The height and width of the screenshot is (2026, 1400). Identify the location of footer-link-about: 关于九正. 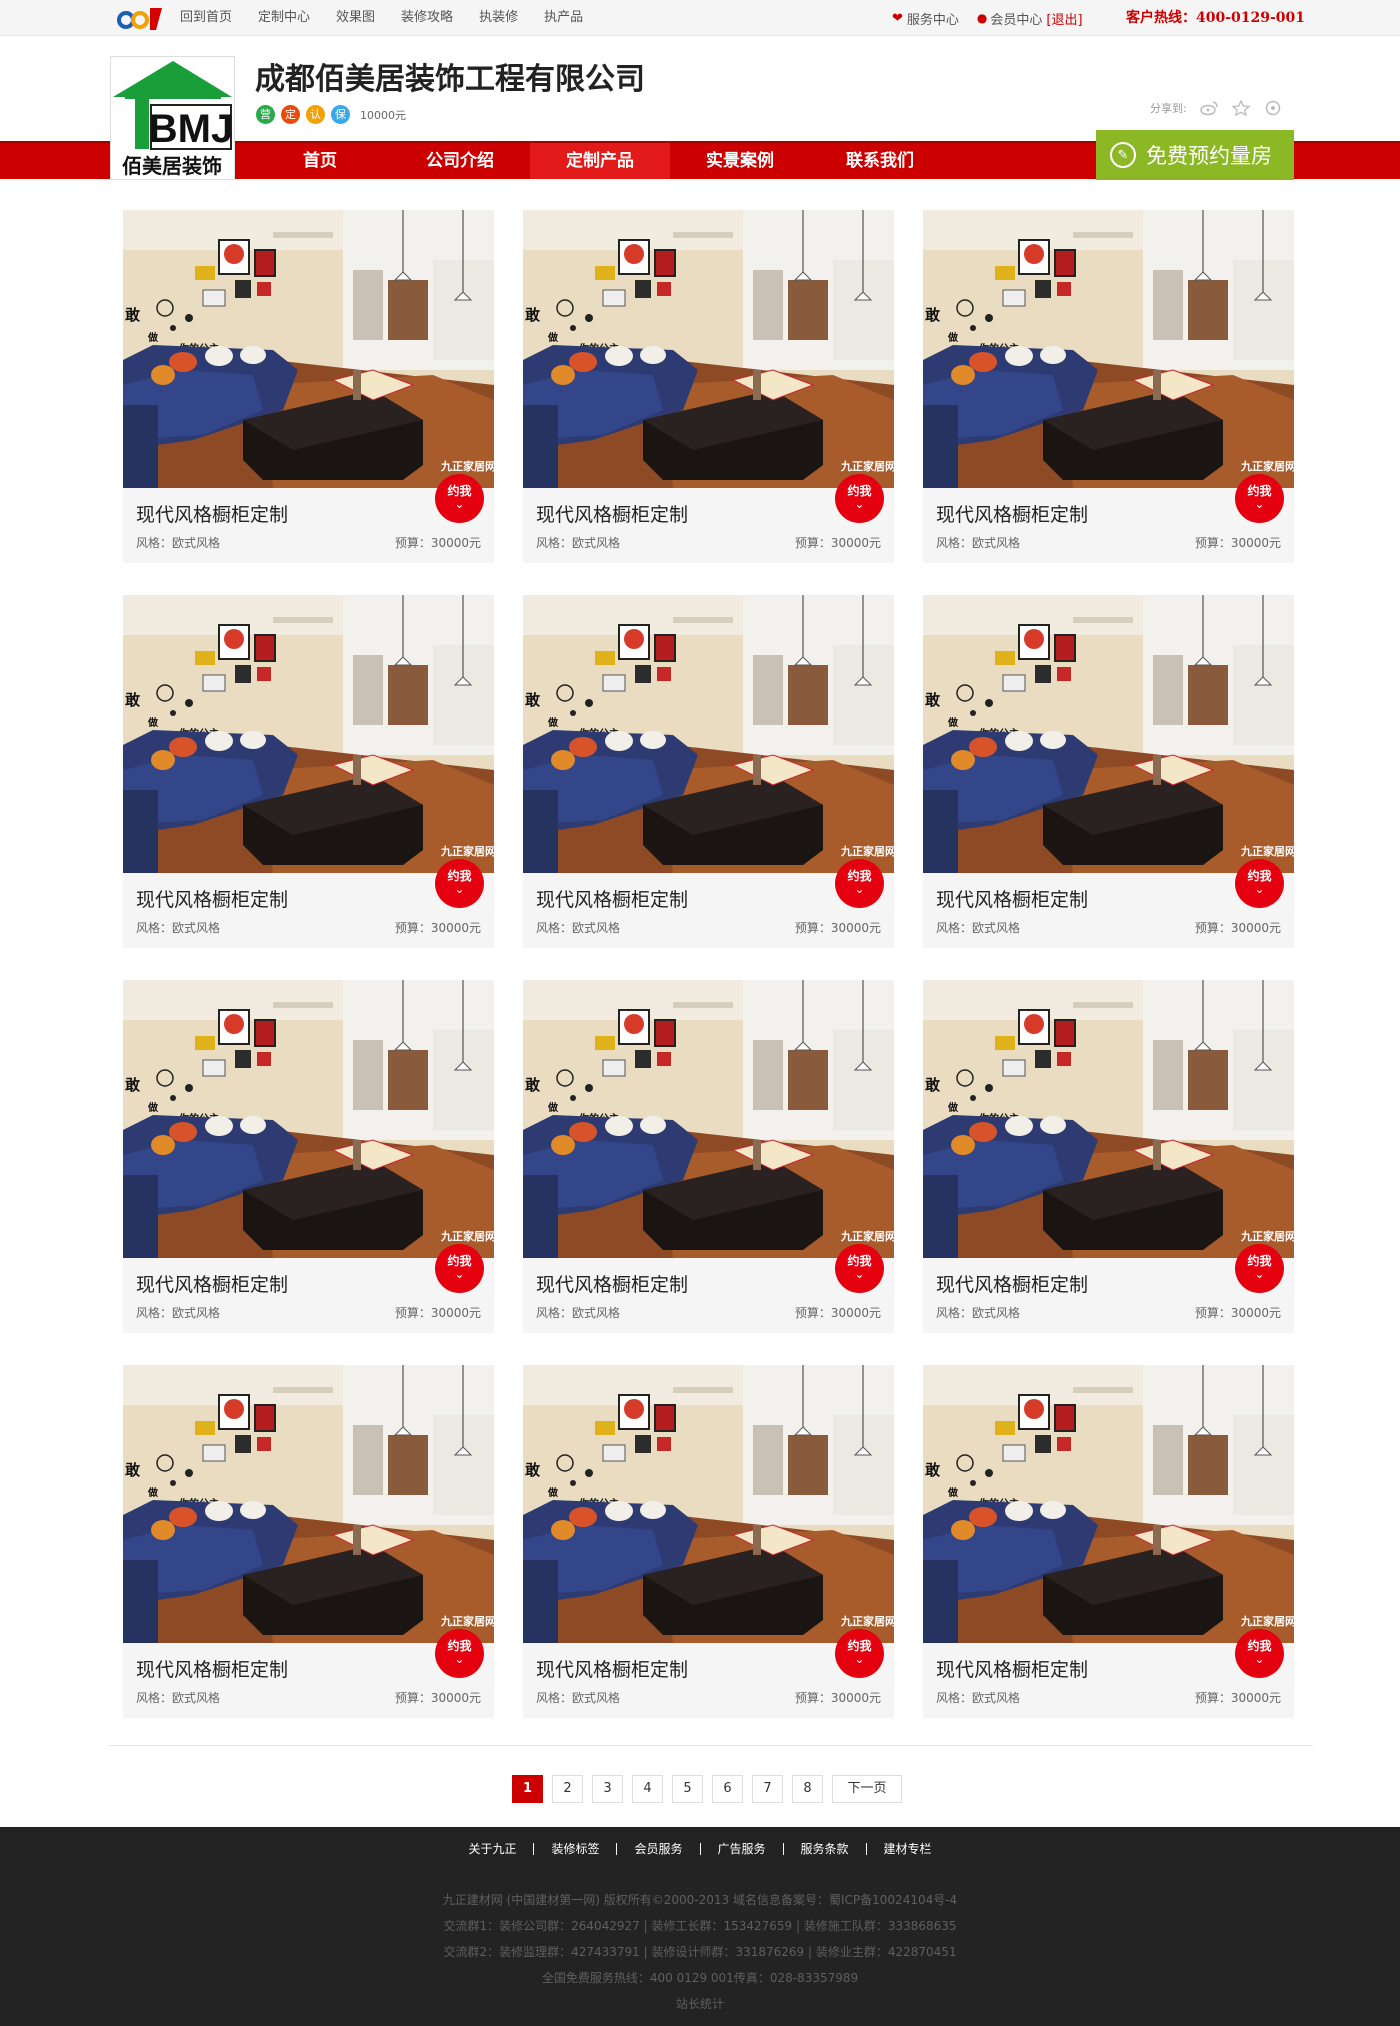
(493, 1849).